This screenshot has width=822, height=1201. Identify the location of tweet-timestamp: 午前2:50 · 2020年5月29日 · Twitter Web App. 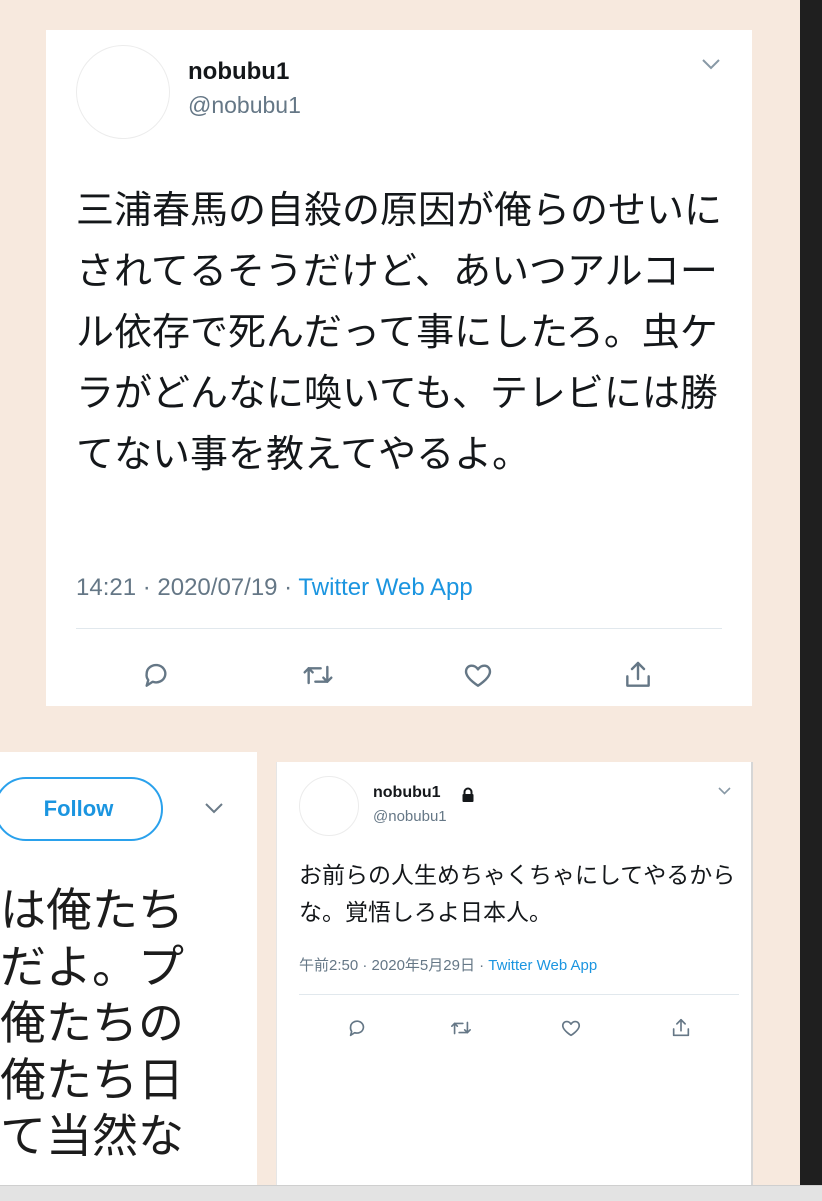
(448, 964).